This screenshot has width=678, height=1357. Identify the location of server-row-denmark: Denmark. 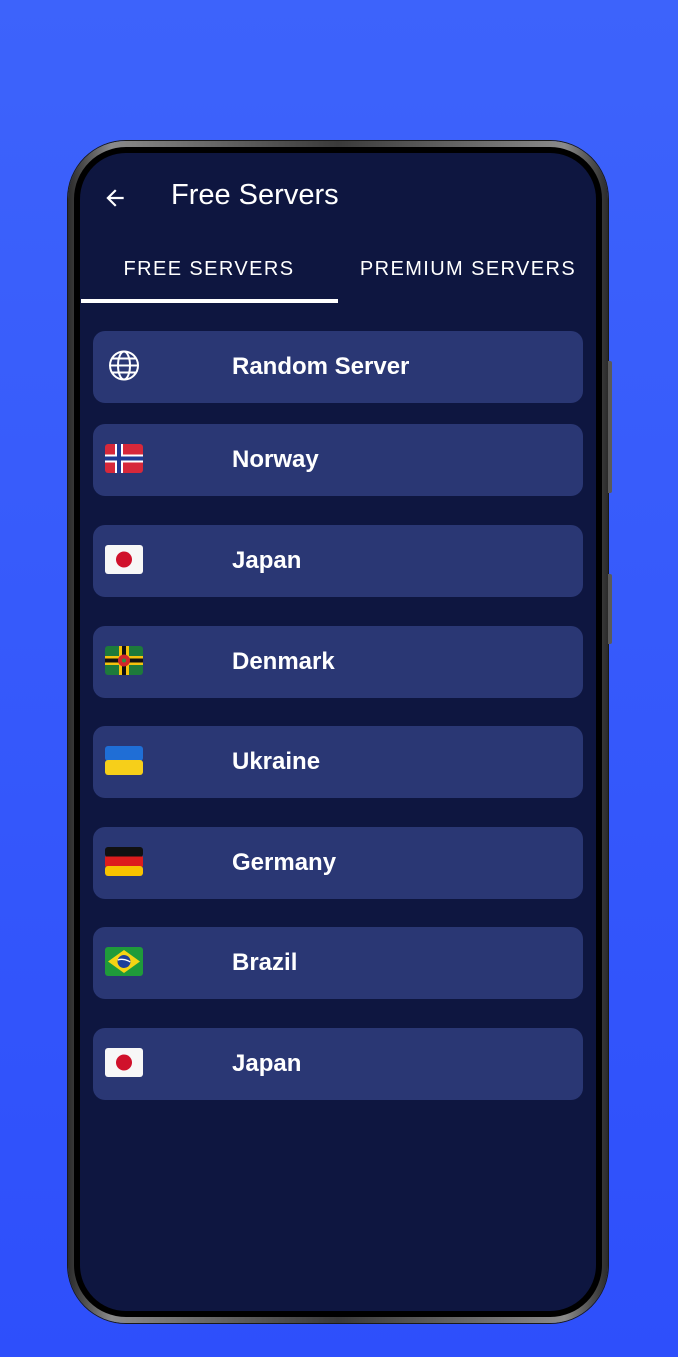
(338, 662).